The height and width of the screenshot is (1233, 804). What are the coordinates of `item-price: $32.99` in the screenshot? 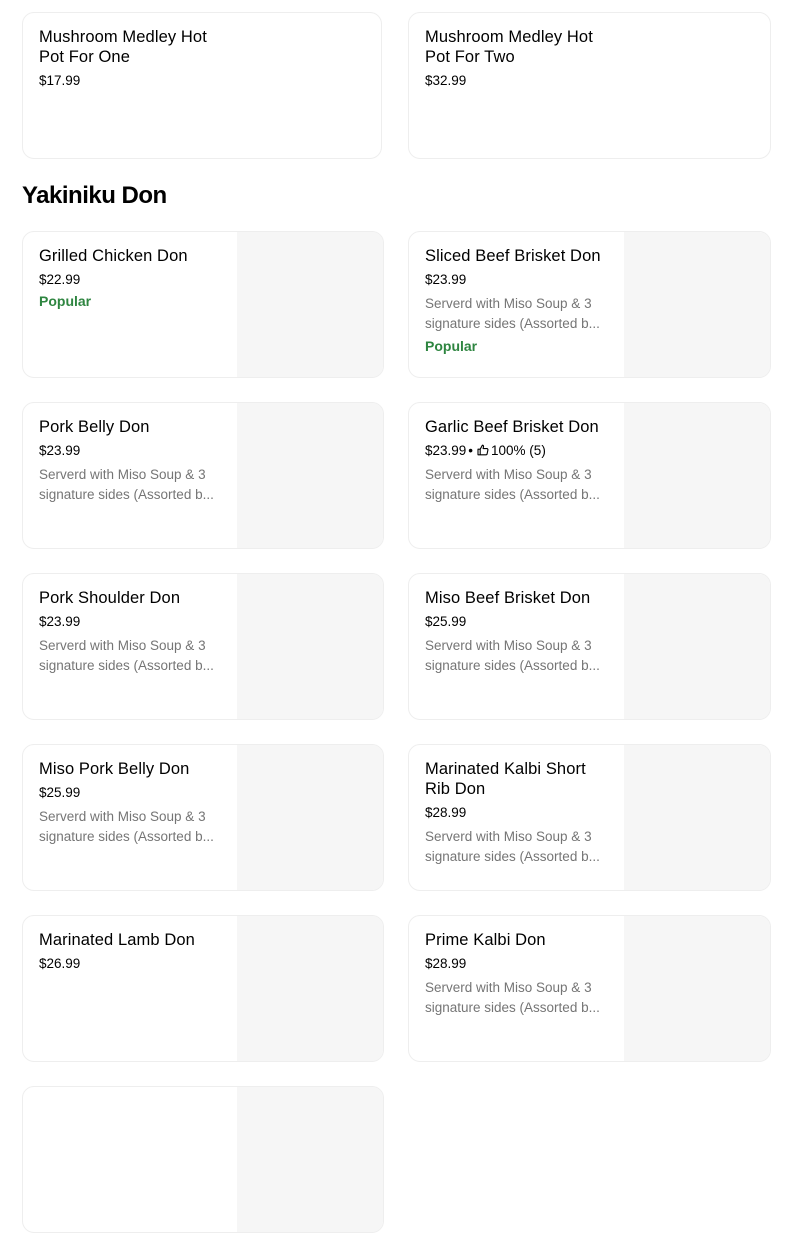 It's located at (446, 80).